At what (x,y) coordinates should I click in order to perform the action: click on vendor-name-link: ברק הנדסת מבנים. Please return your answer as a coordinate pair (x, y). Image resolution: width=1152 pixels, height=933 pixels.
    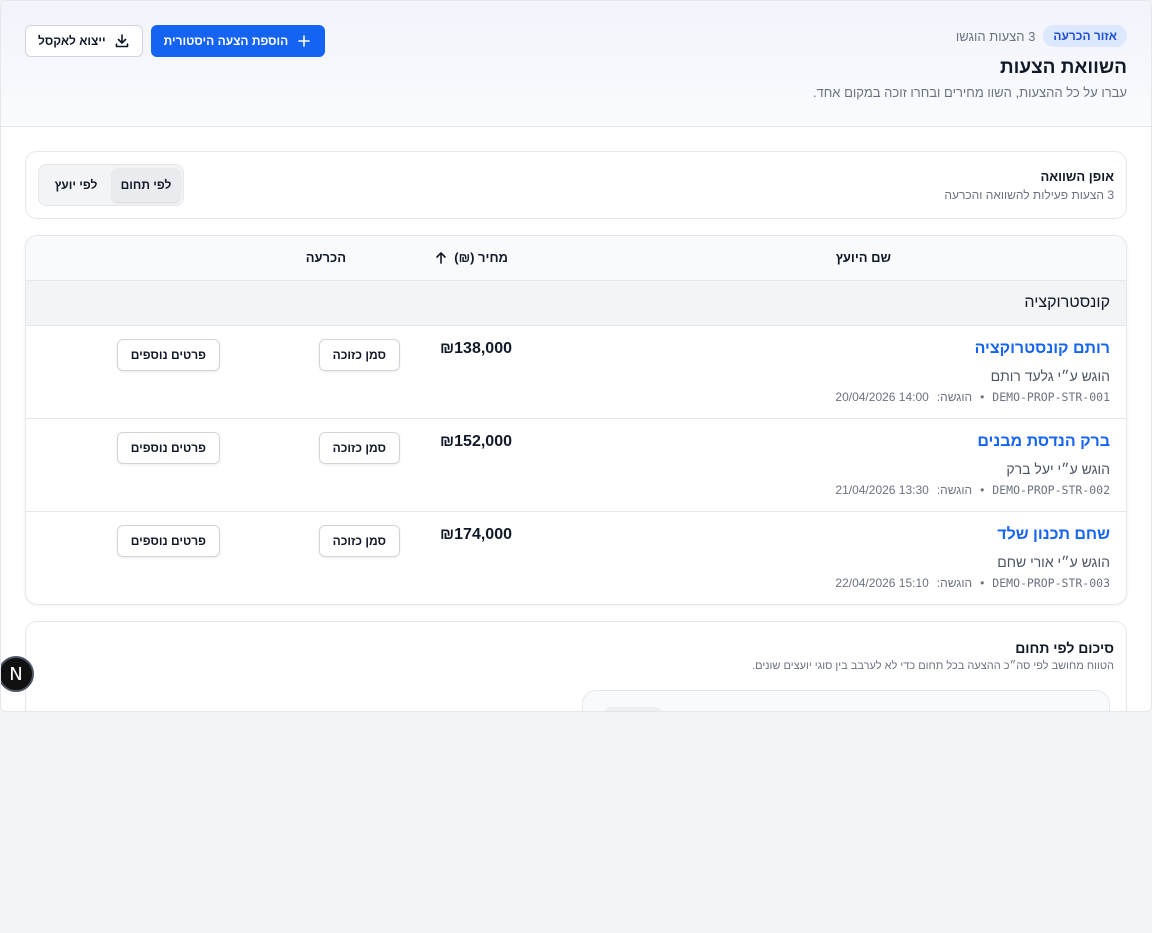
    Looking at the image, I should click on (1043, 442).